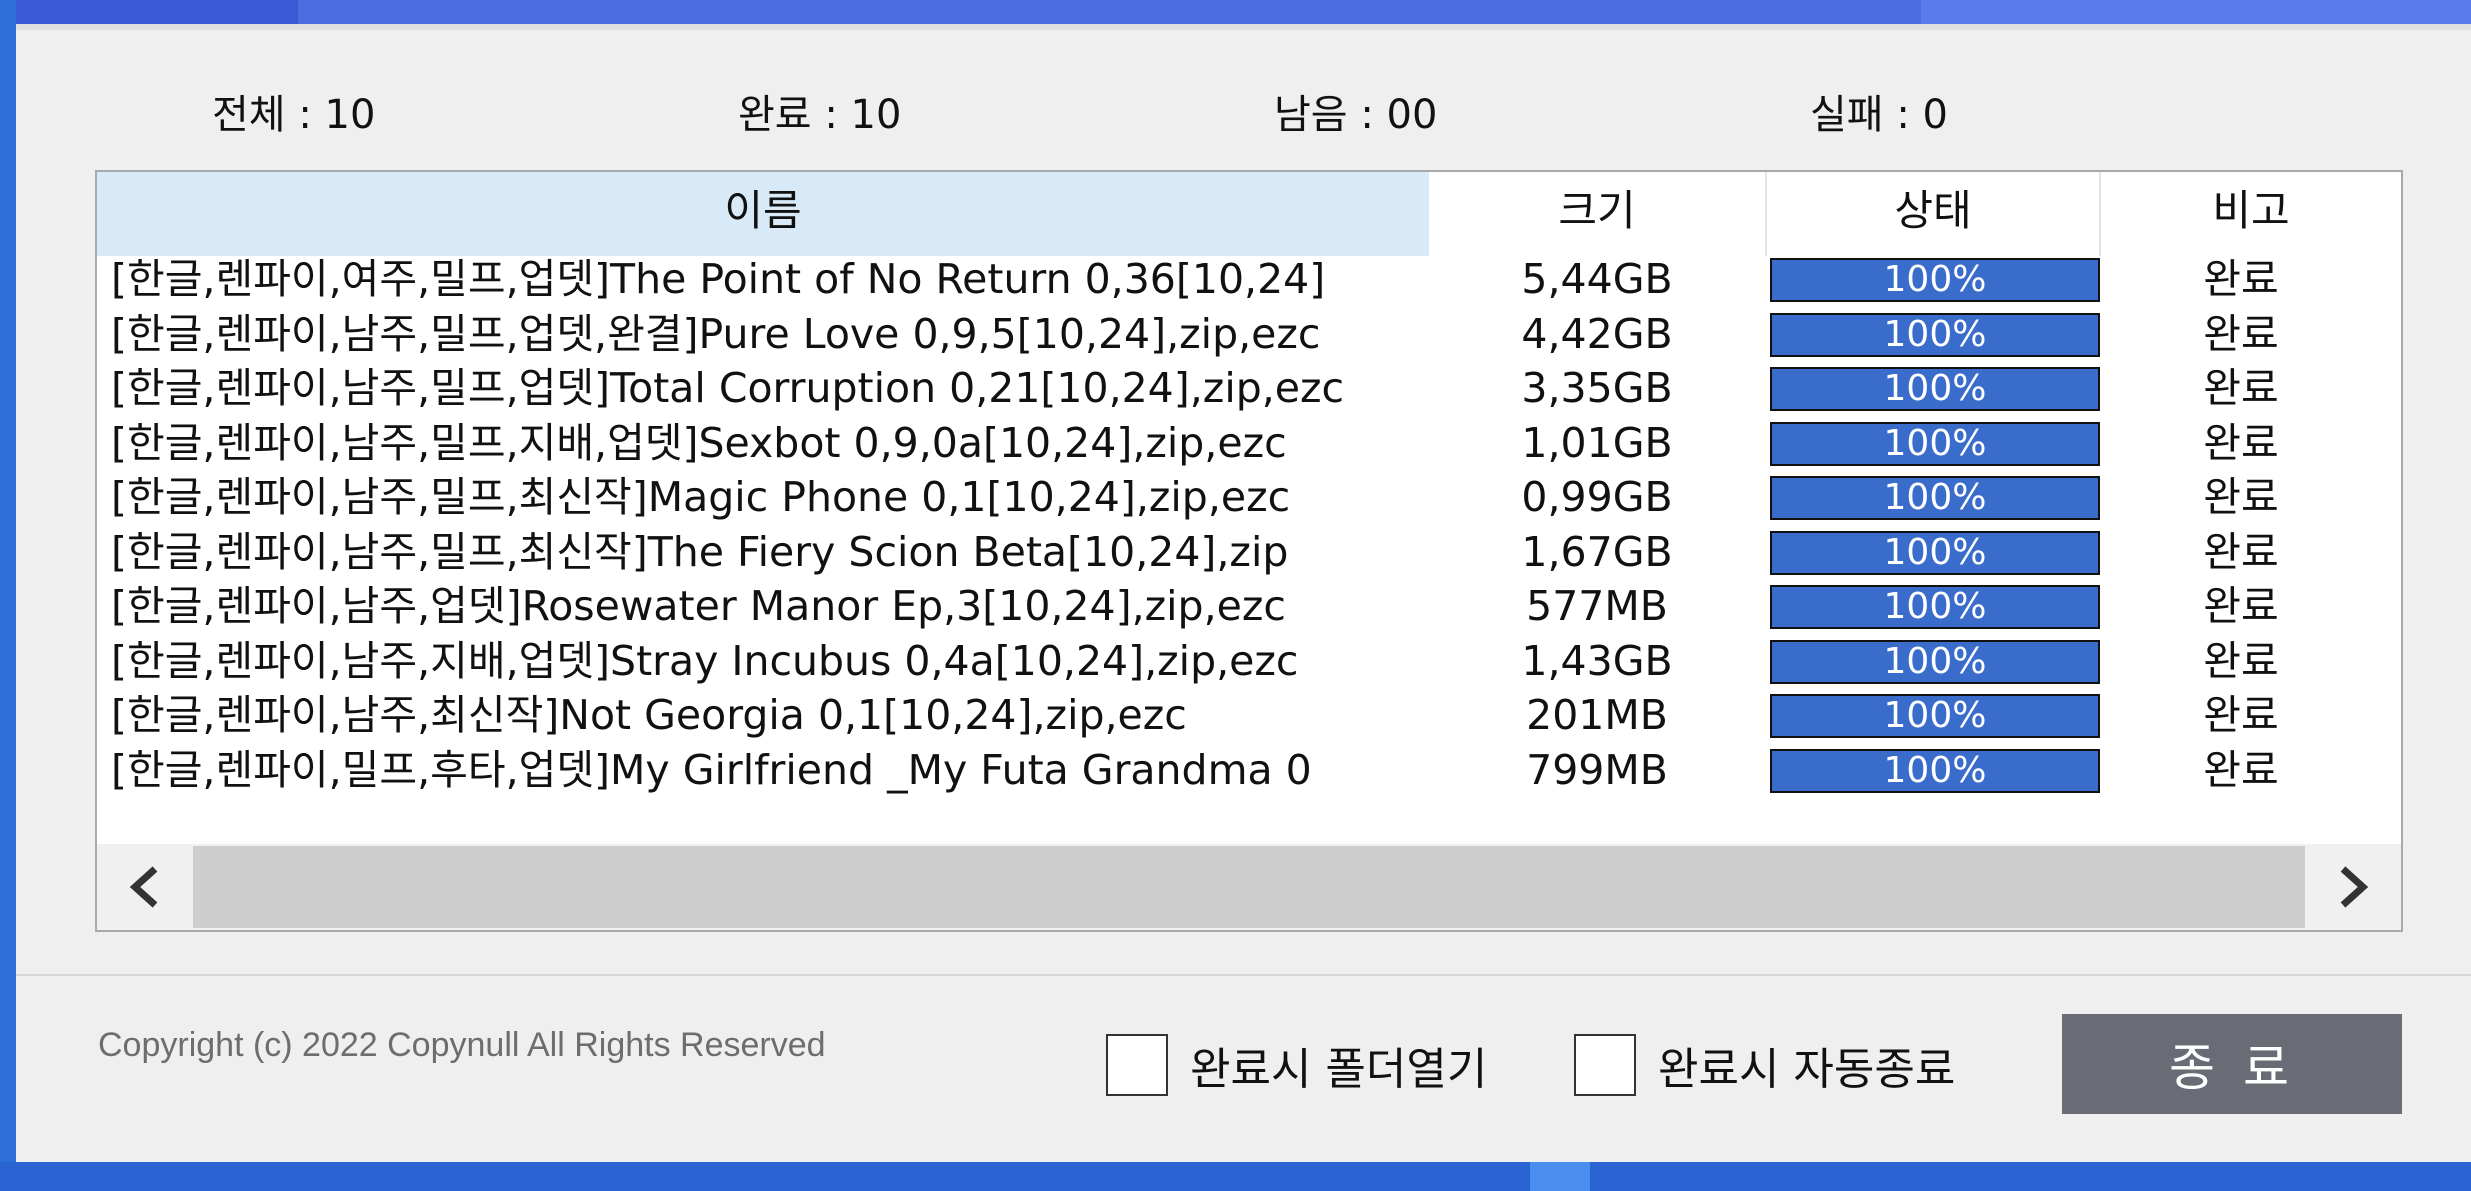  I want to click on scroll-left-button, so click(145, 887).